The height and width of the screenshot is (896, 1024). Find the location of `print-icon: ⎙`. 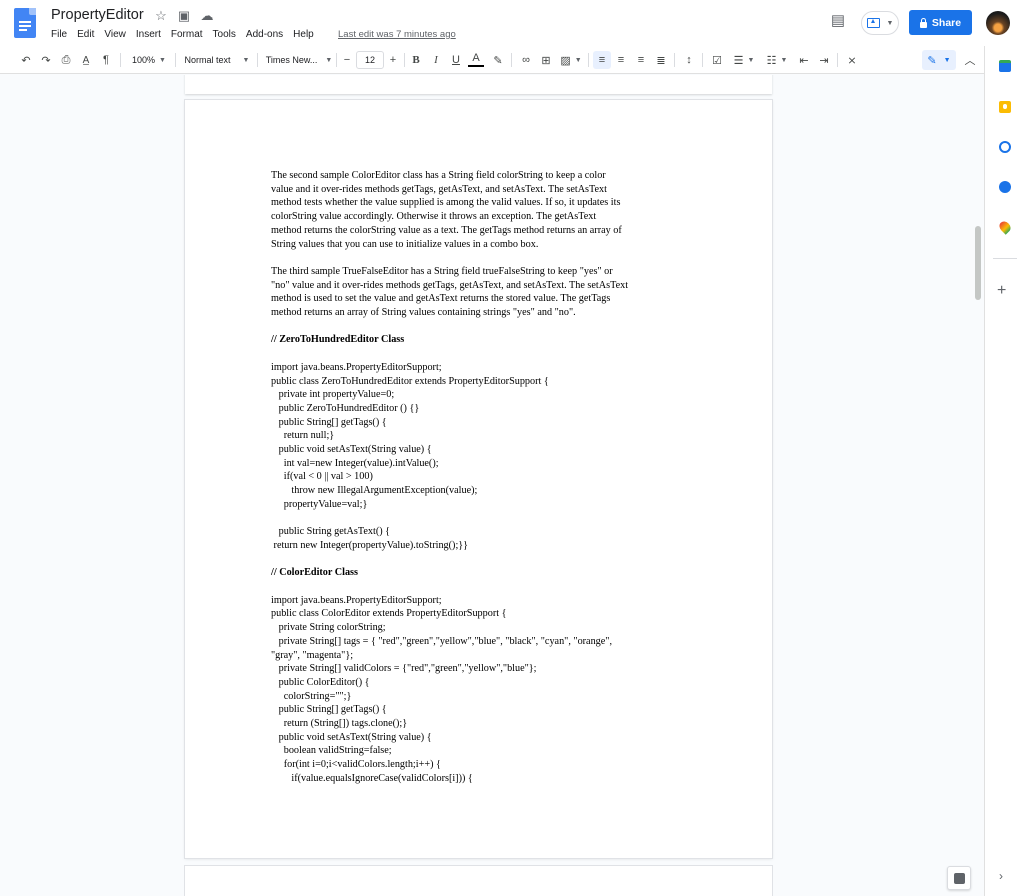

print-icon: ⎙ is located at coordinates (66, 60).